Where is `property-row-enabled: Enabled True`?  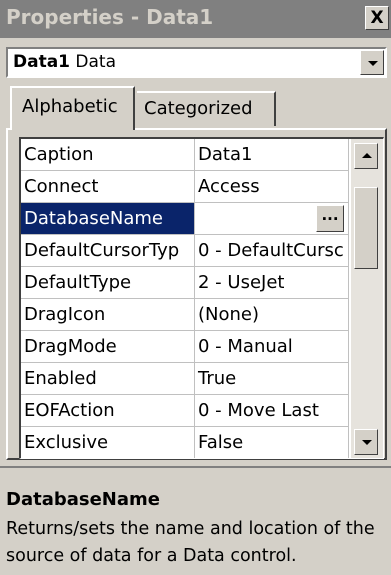 property-row-enabled: Enabled True is located at coordinates (185, 379).